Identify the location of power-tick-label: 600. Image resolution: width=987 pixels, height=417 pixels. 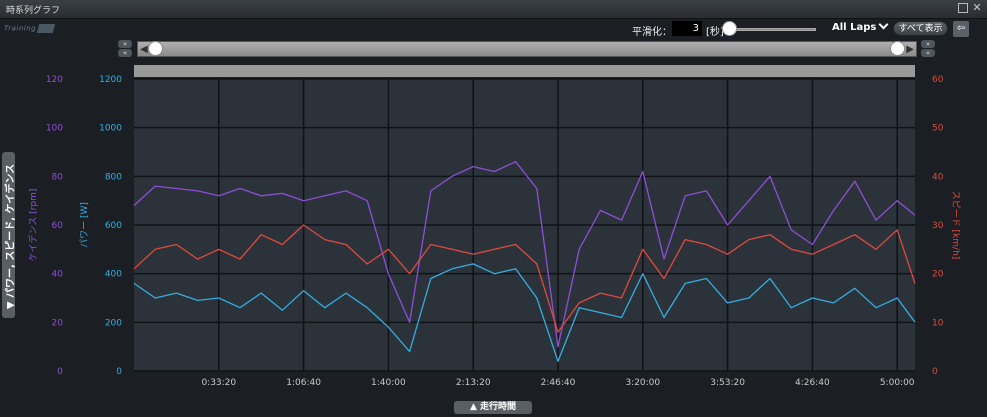
(113, 226).